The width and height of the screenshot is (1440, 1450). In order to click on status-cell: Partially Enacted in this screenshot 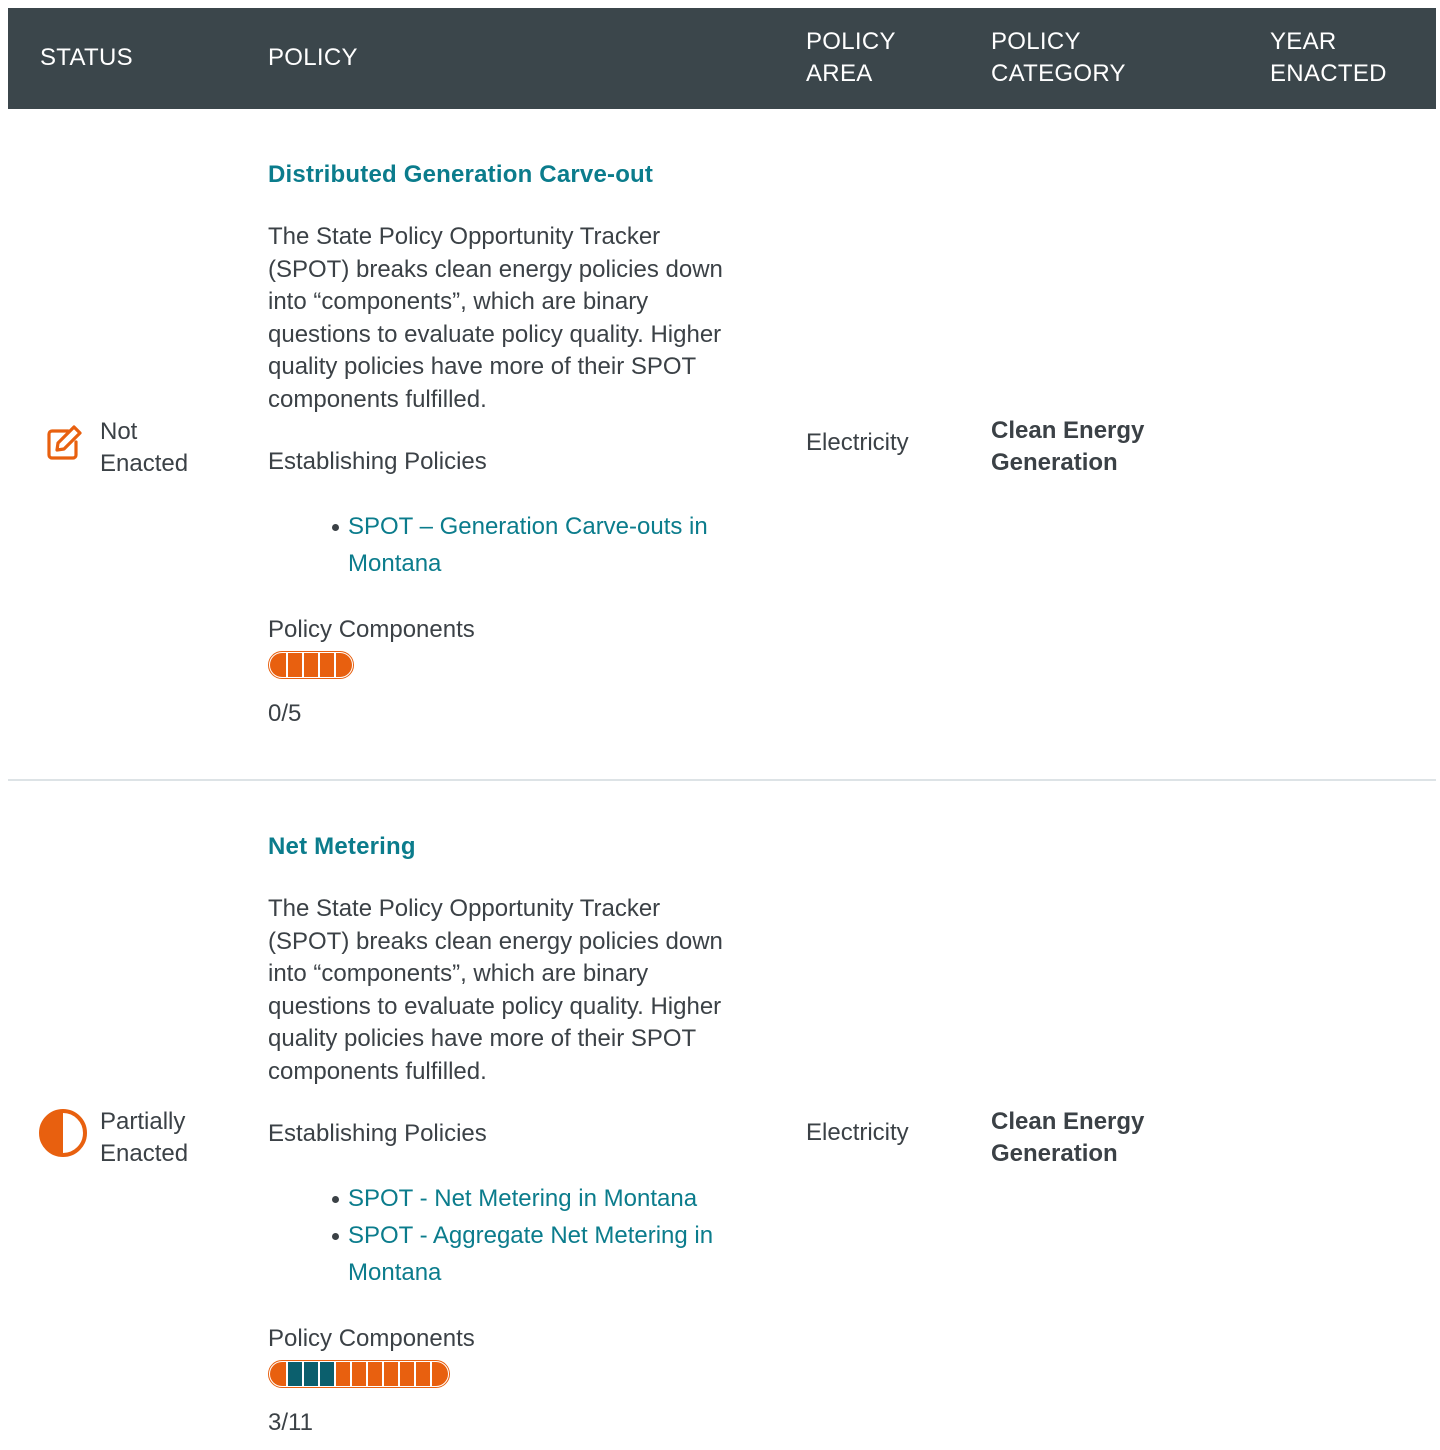, I will do `click(113, 1138)`.